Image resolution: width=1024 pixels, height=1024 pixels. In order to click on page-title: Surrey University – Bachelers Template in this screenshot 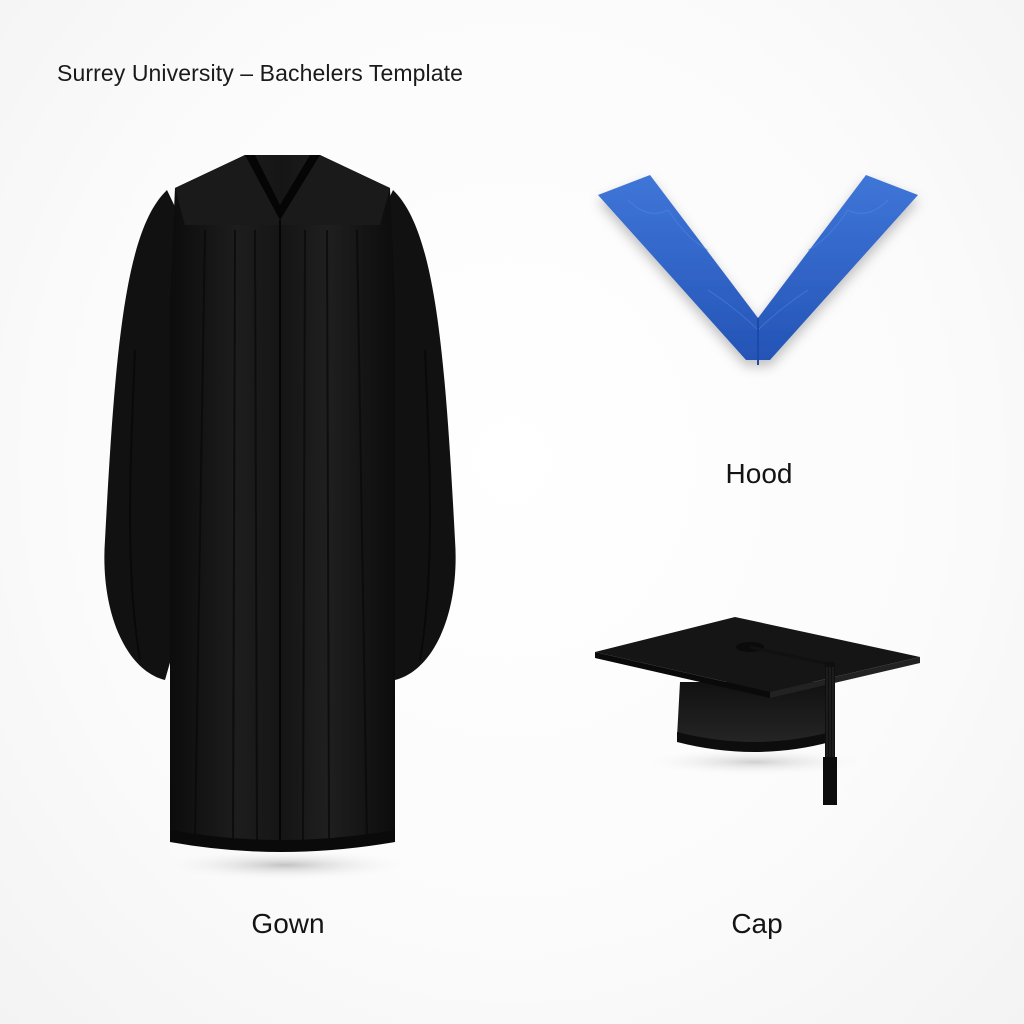, I will do `click(260, 73)`.